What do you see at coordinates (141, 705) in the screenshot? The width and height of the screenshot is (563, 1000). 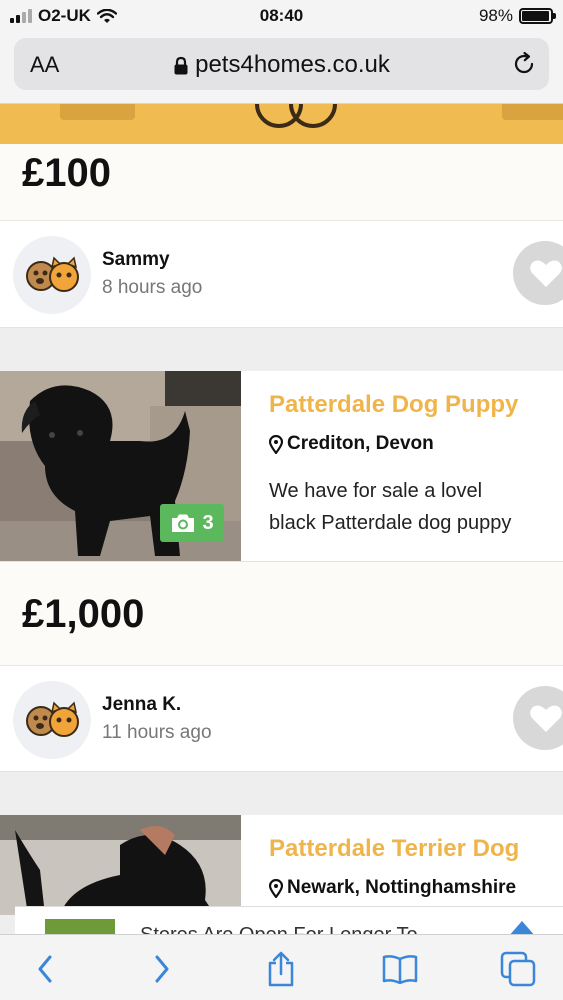 I see `seller-name: Jenna K.` at bounding box center [141, 705].